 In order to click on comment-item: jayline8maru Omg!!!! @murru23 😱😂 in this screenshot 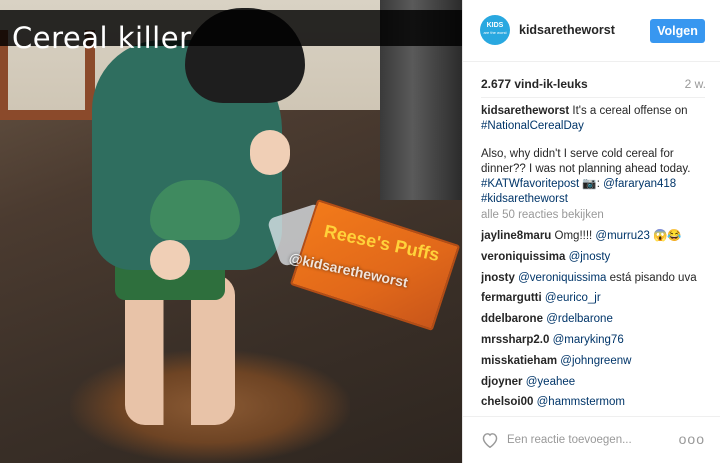, I will do `click(595, 236)`.